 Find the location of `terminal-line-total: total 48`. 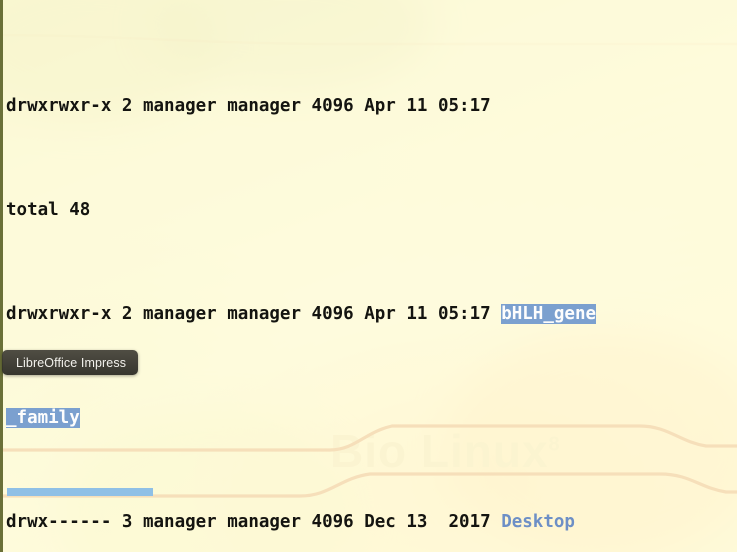

terminal-line-total: total 48 is located at coordinates (371, 210).